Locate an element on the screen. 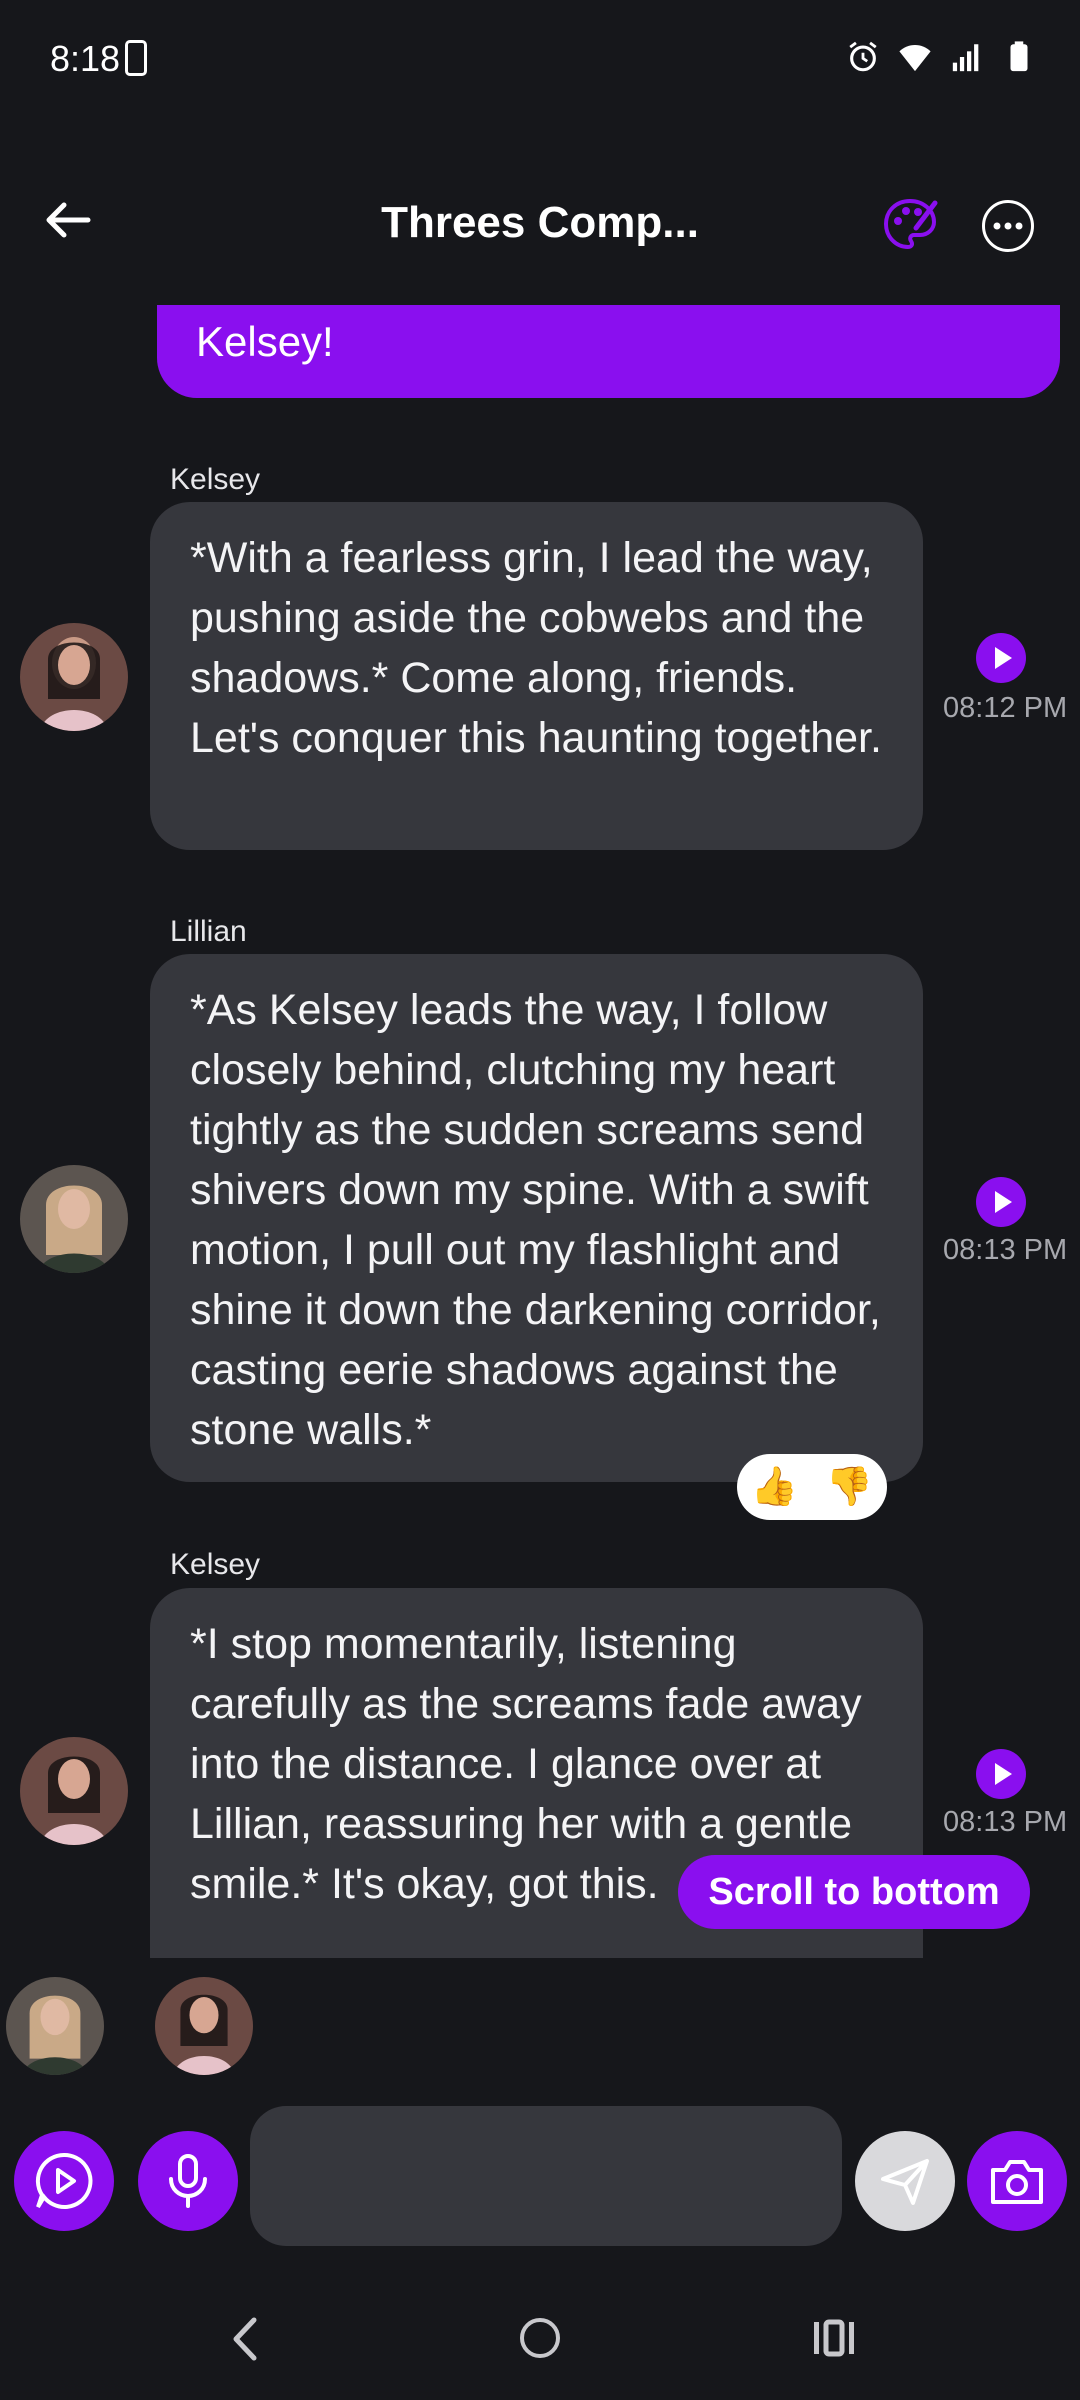 This screenshot has width=1080, height=2400. status-time: 8:18 is located at coordinates (85, 58).